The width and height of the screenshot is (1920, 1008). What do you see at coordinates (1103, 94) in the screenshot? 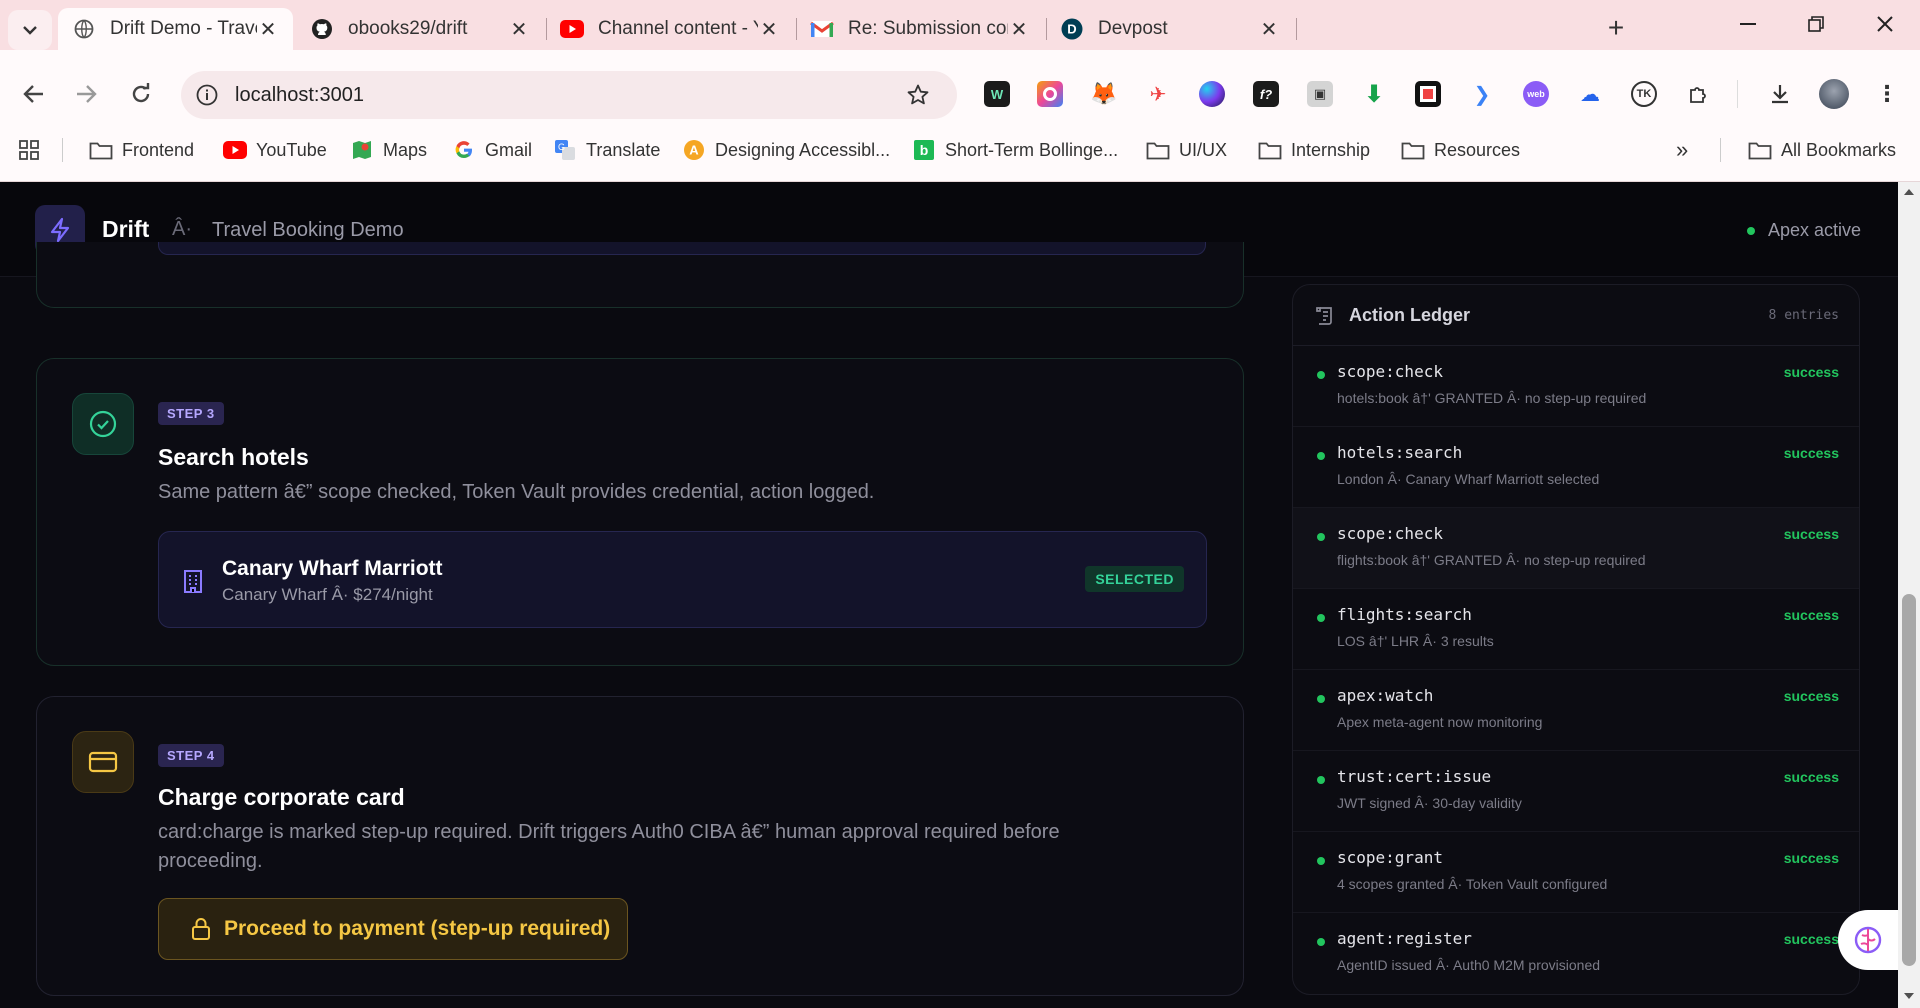
I see `metamask-icon: 🦊` at bounding box center [1103, 94].